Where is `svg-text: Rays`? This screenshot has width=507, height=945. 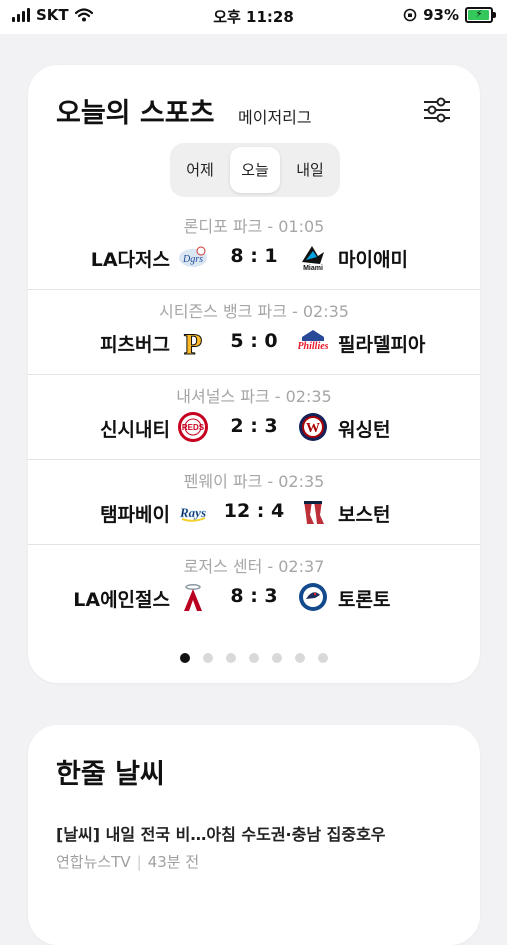
svg-text: Rays is located at coordinates (192, 512).